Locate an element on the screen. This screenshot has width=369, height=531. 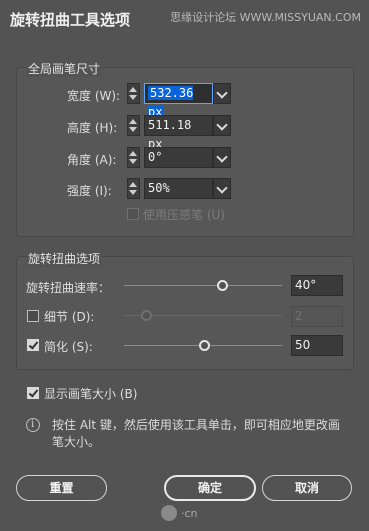
info-icon is located at coordinates (33, 425).